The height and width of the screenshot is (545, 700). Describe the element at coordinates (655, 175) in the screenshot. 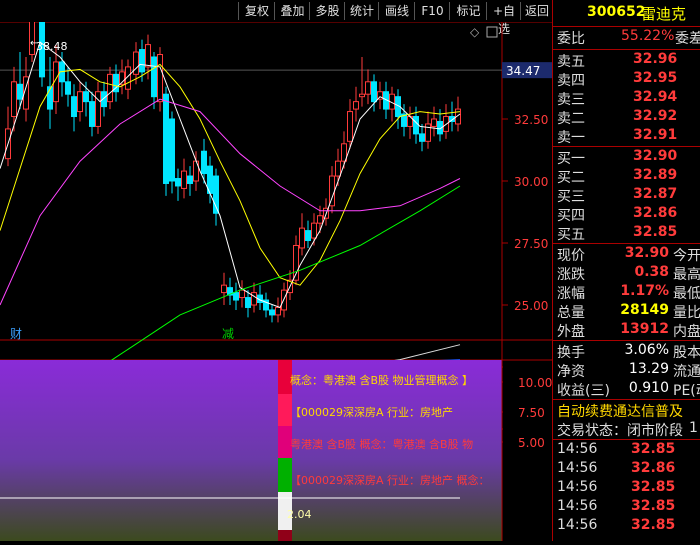

I see `bid-price-2: 32.89` at that location.